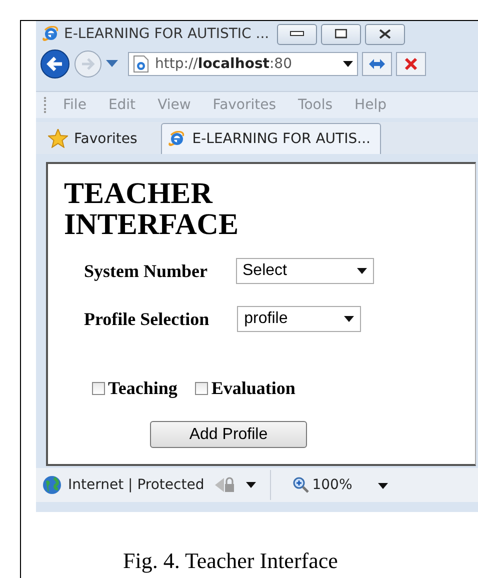  What do you see at coordinates (58, 138) in the screenshot?
I see `star-icon` at bounding box center [58, 138].